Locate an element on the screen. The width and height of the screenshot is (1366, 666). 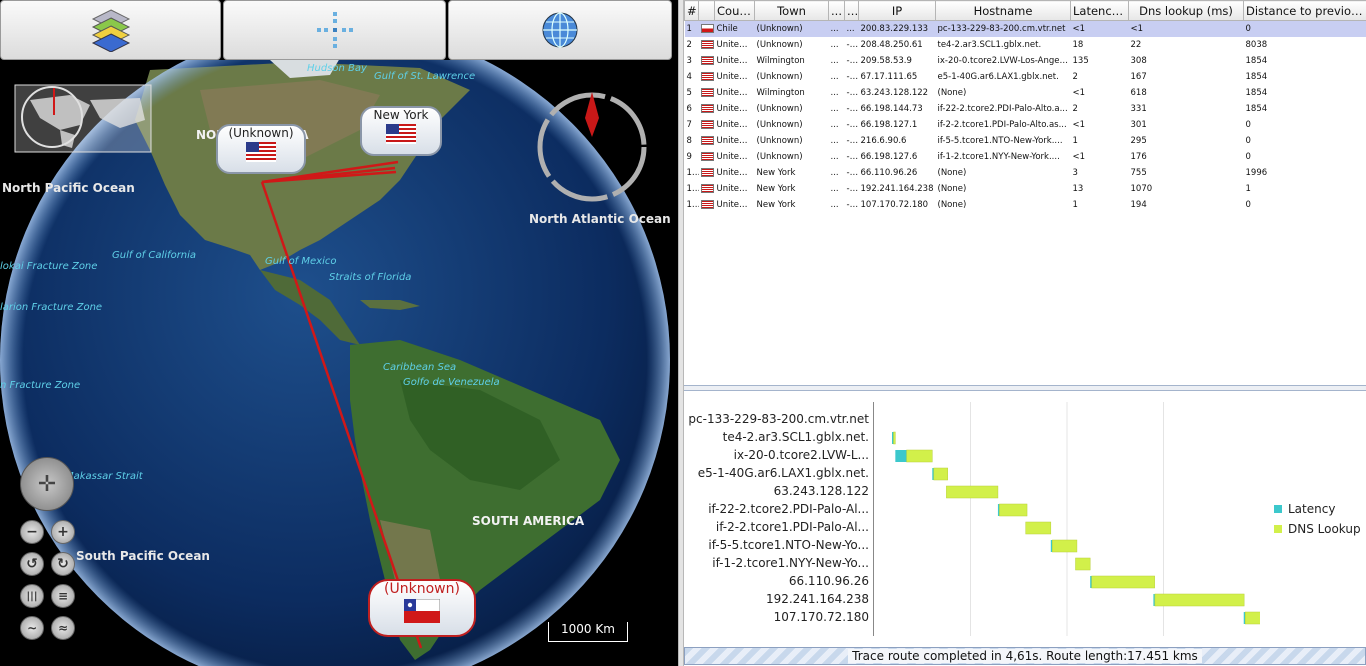
chart-category-label: te4-2.ar3.SCL1.gblx.net. is located at coordinates (795, 437).